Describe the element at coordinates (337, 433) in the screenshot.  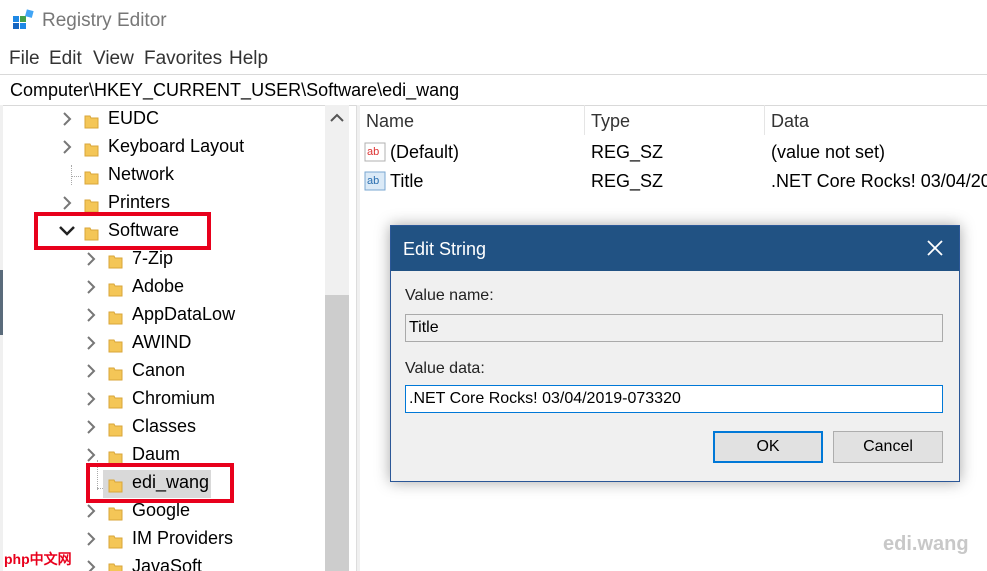
I see `scroll-thumb` at that location.